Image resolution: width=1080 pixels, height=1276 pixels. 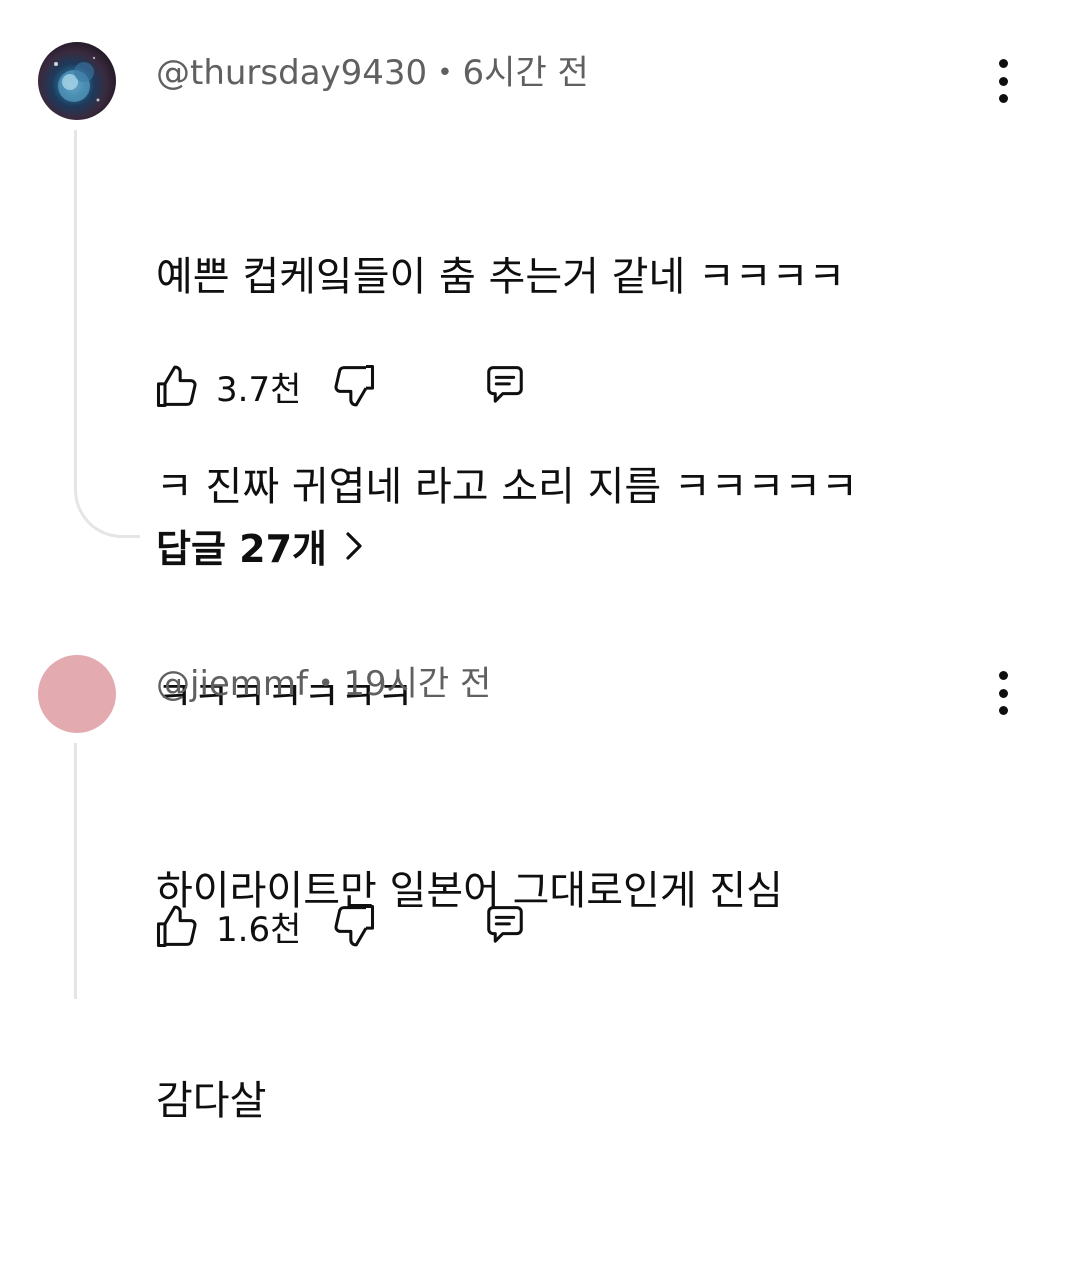 I want to click on comment-actions: 1.6천, so click(x=341, y=926).